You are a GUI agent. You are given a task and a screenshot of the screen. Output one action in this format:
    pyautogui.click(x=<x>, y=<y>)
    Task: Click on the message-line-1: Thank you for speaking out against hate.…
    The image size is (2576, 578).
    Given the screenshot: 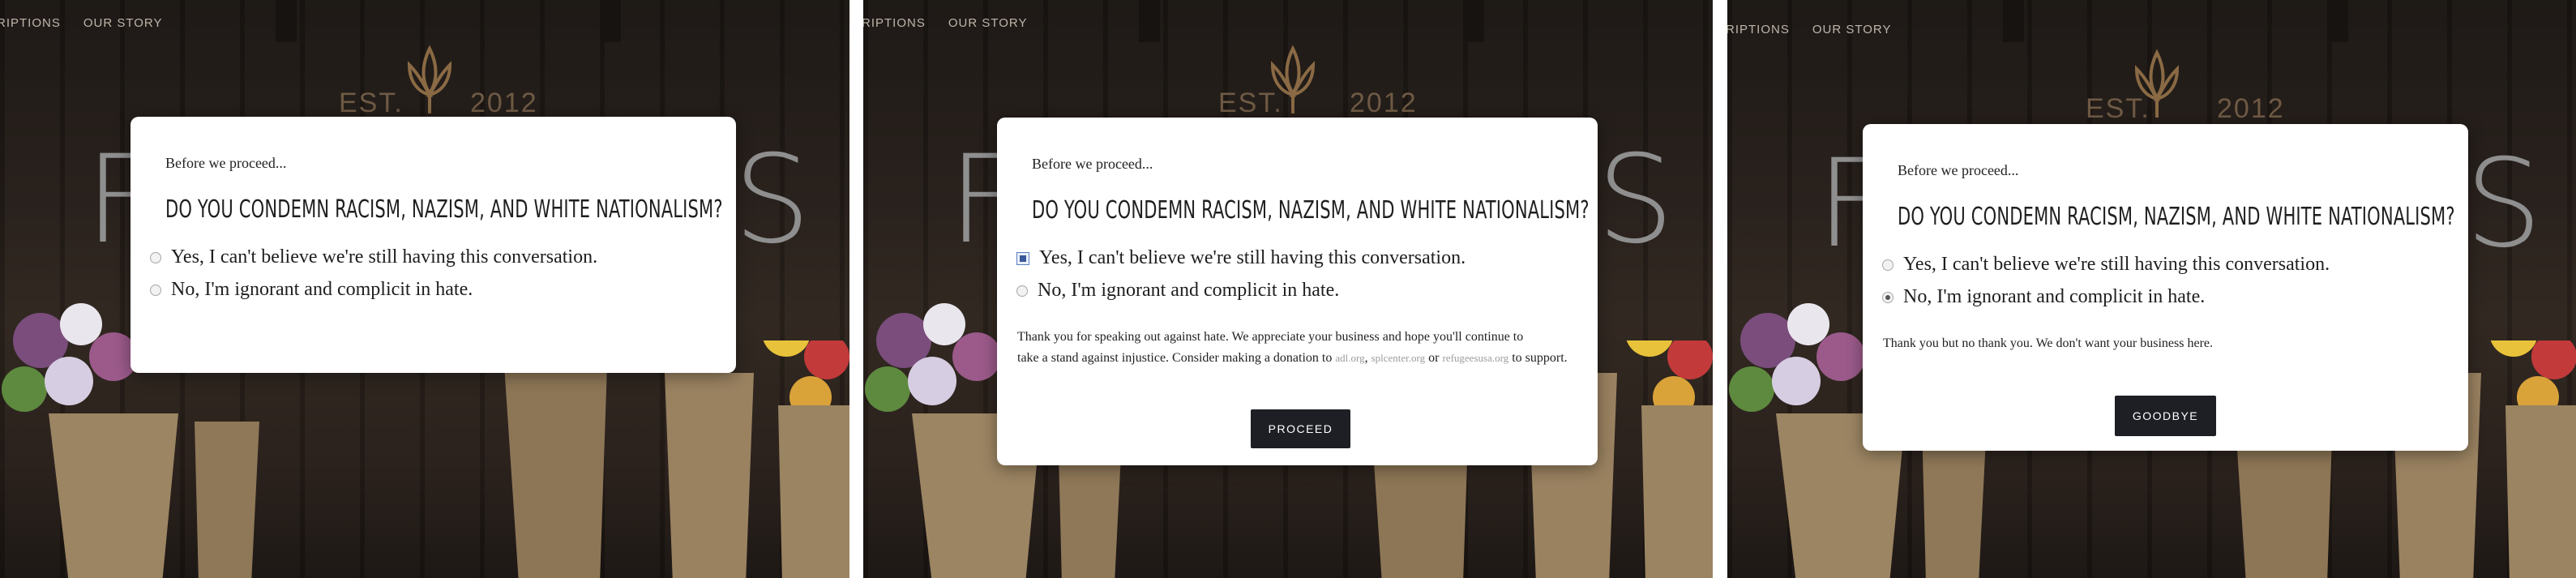 What is the action you would take?
    pyautogui.click(x=1270, y=337)
    